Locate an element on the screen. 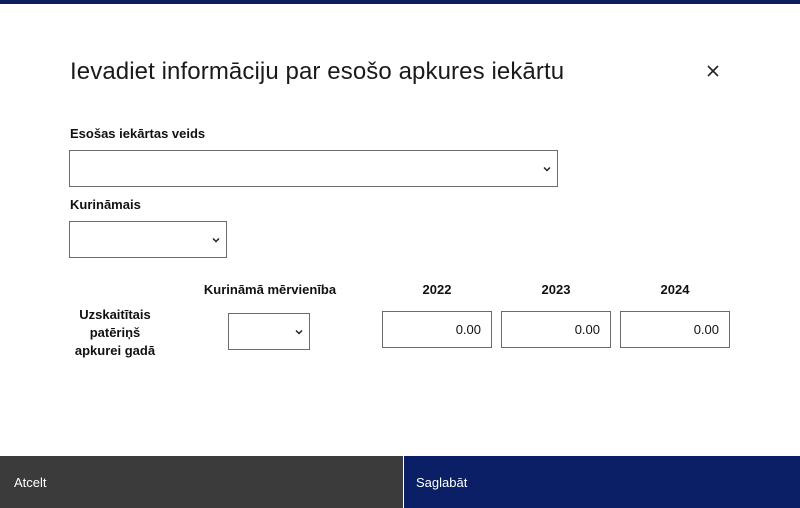 The width and height of the screenshot is (800, 508). device-type-label: Esošas iekārtas veids is located at coordinates (138, 133).